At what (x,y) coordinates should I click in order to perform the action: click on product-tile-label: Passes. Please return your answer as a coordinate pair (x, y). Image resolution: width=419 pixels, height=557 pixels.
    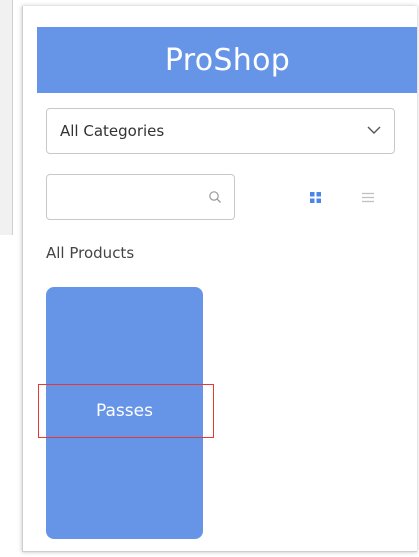
    Looking at the image, I should click on (124, 411).